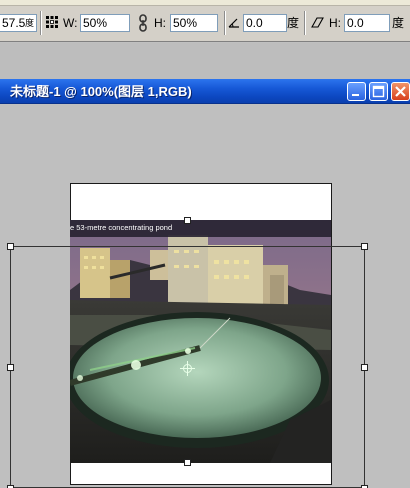 This screenshot has width=410, height=488. I want to click on skew-h-field: 0.0, so click(367, 23).